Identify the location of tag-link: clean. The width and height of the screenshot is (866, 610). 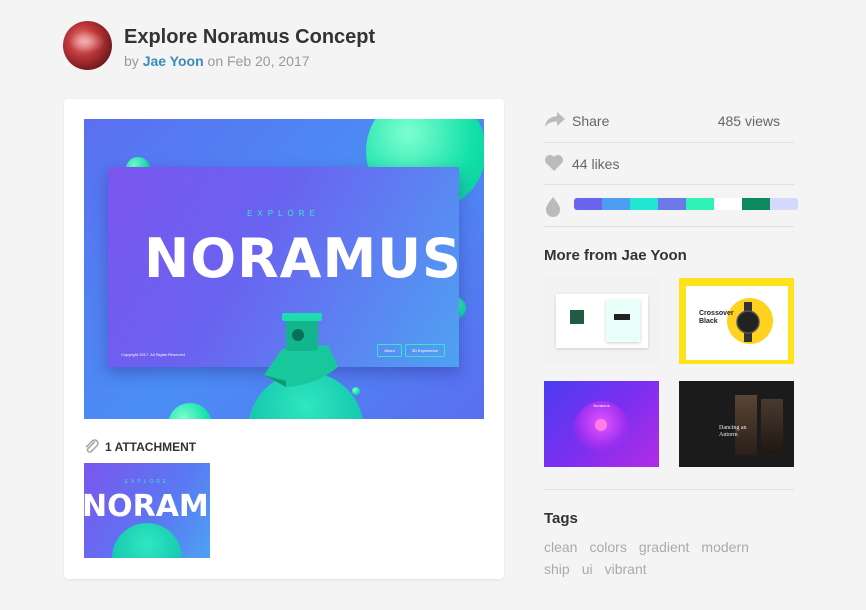
(560, 547).